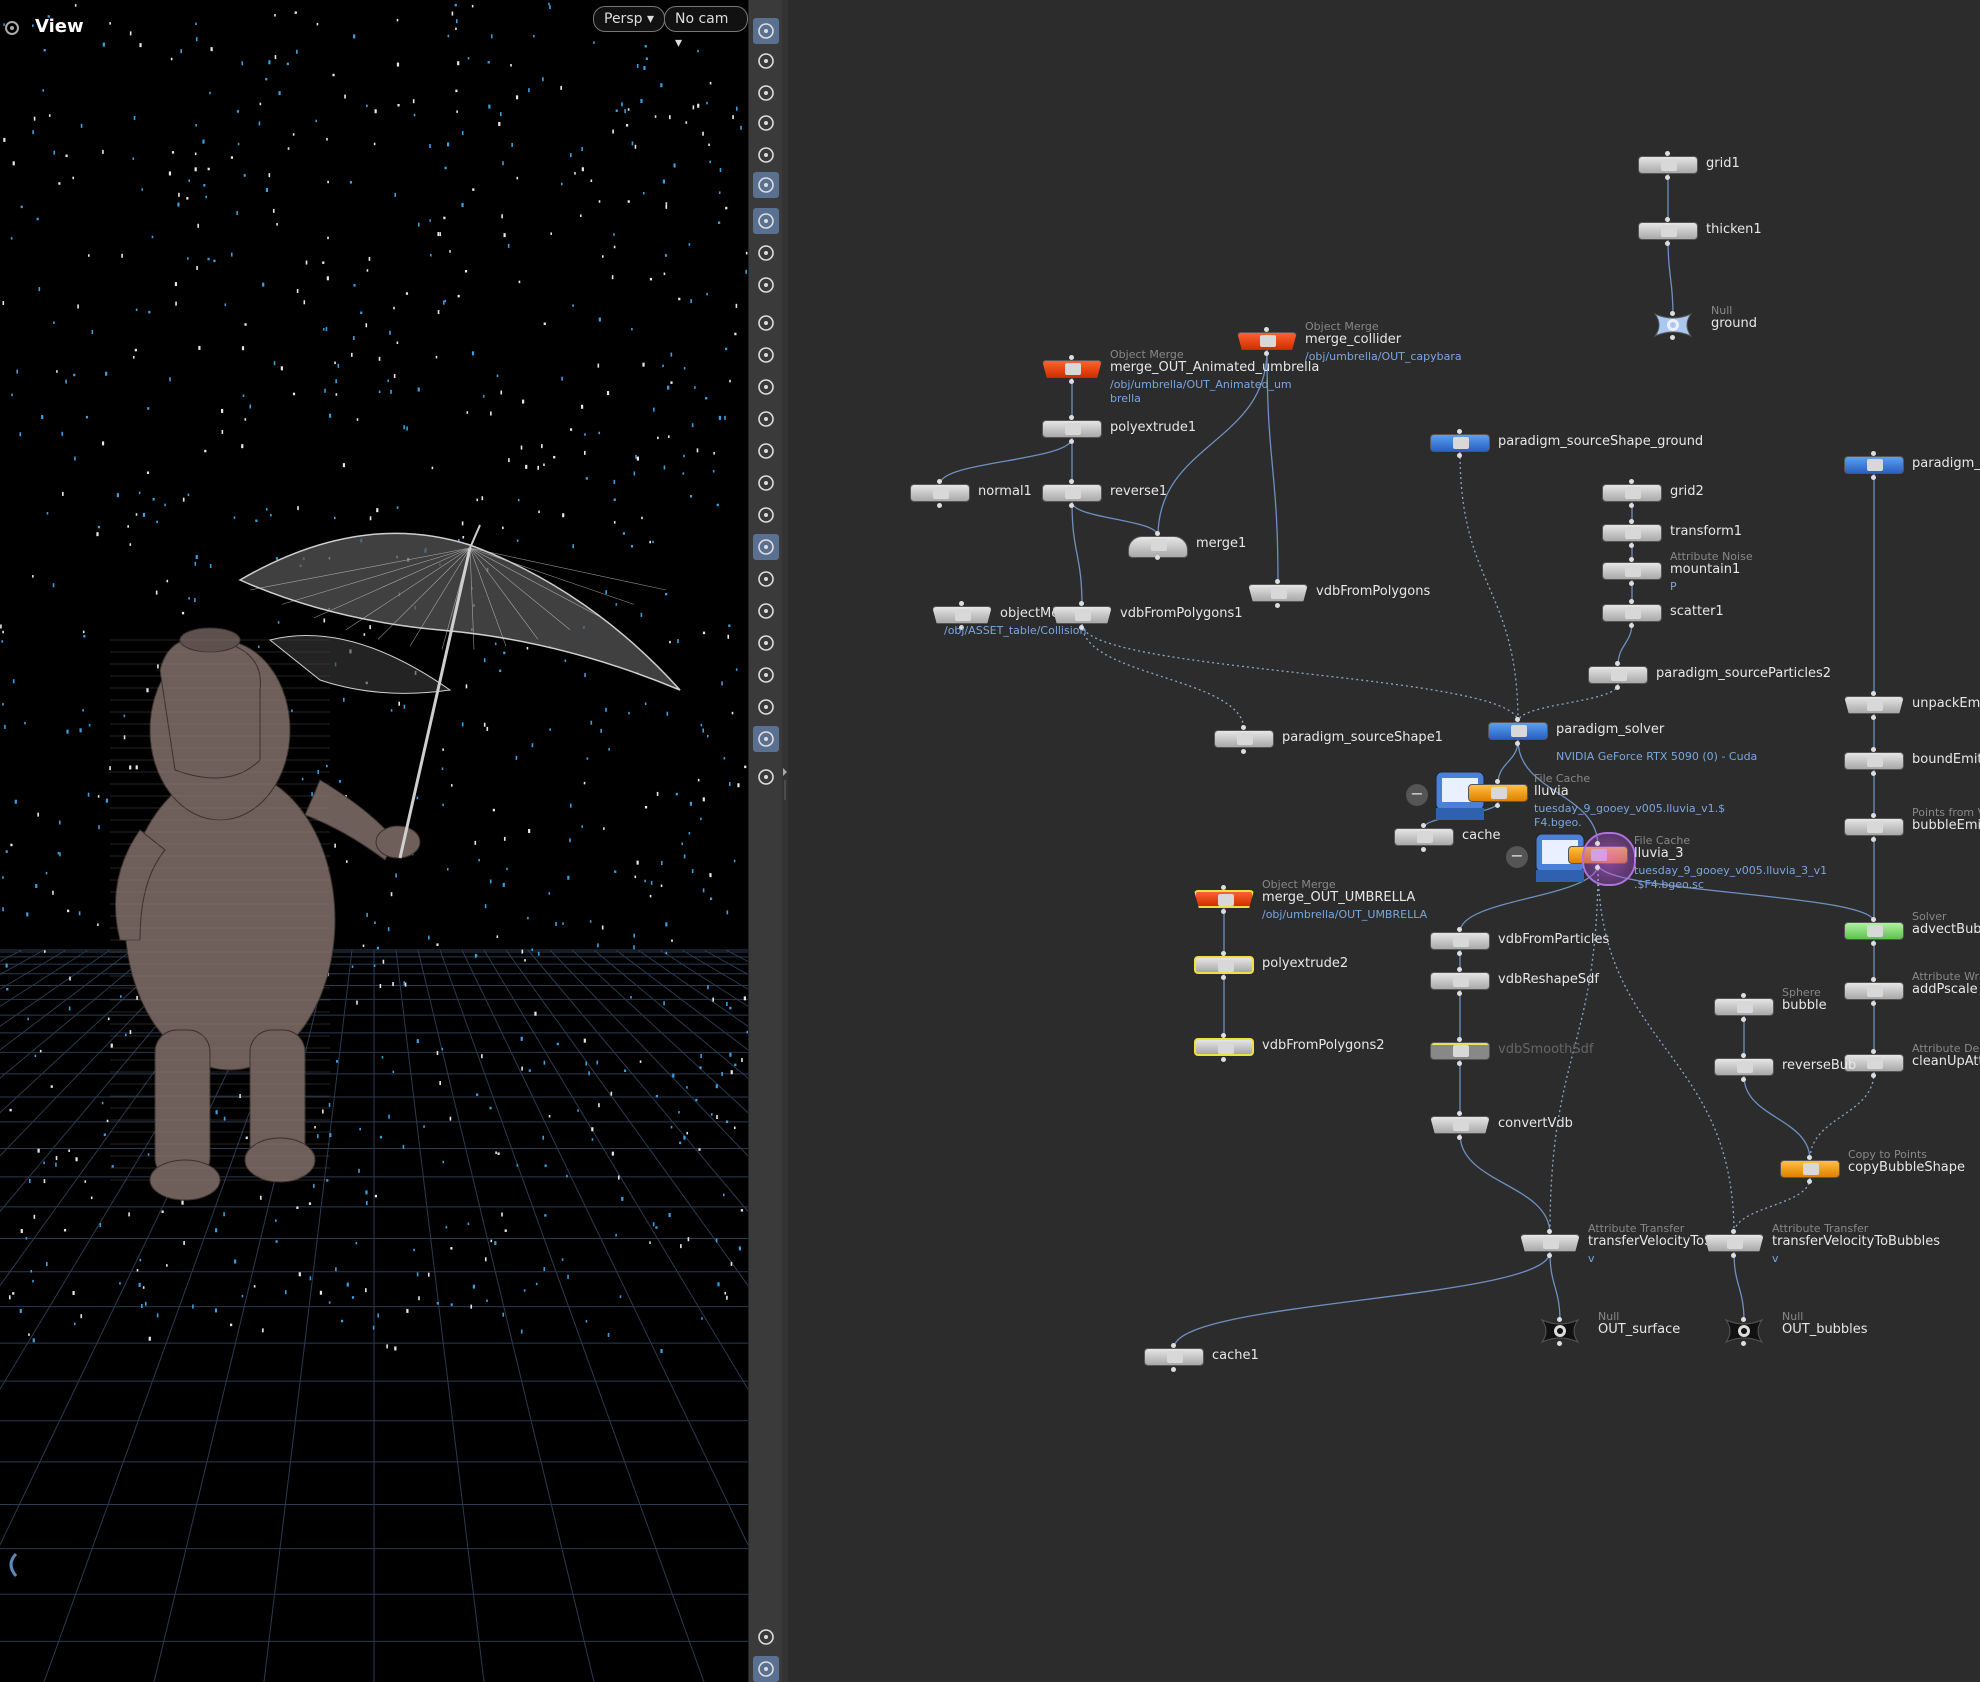  I want to click on node-label: paradigm_sourceShape1, so click(1362, 737).